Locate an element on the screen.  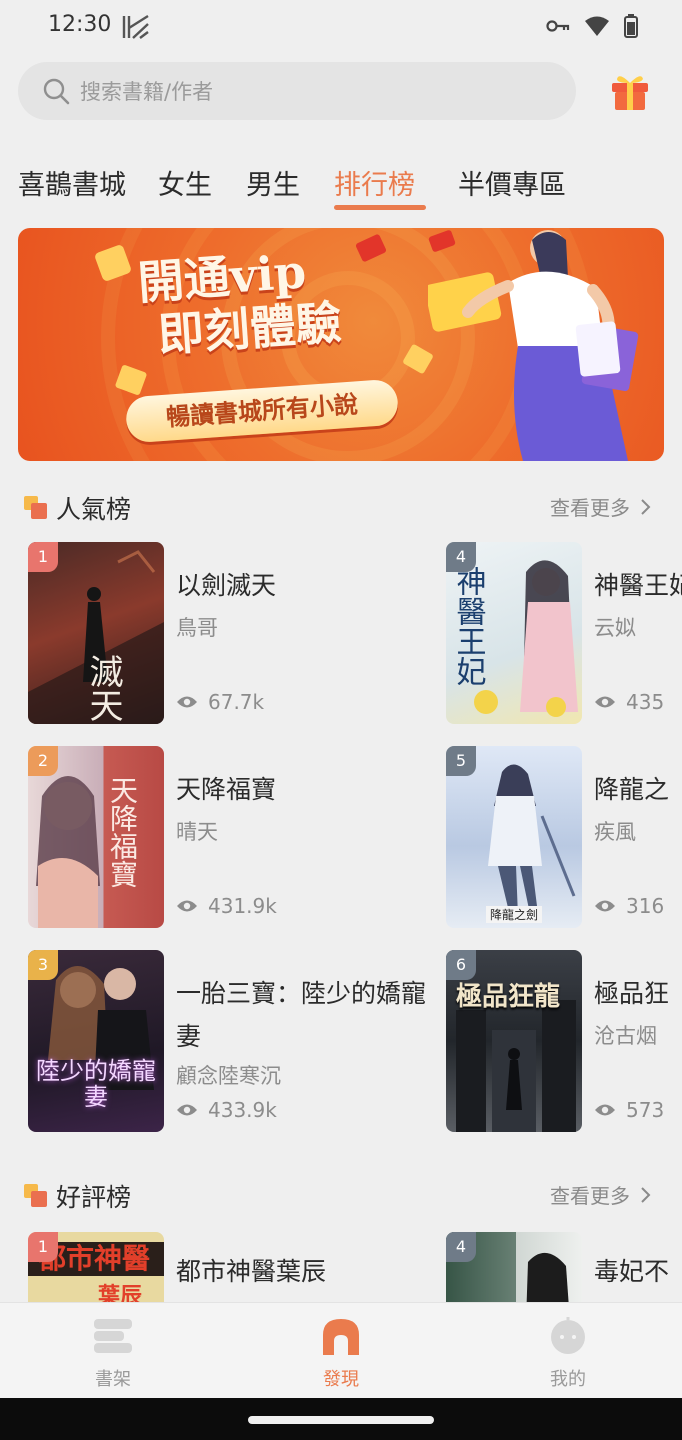
book-item: 極品狂龍 6 極品狂 沧古烟 573 is located at coordinates (564, 1041).